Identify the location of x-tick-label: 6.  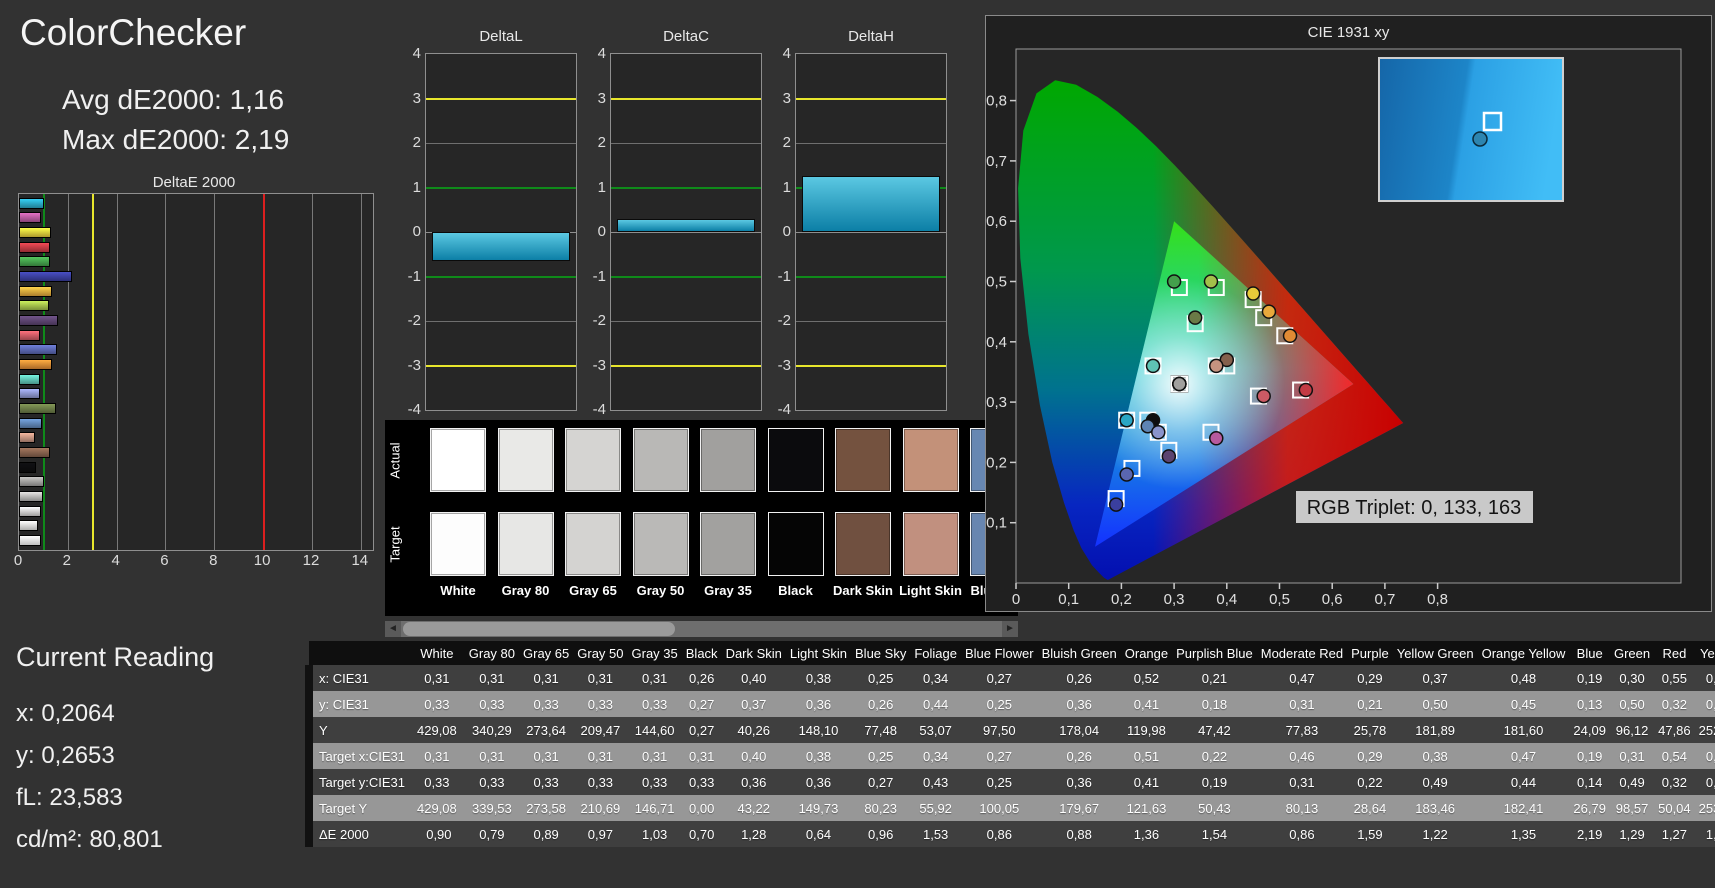
(164, 560).